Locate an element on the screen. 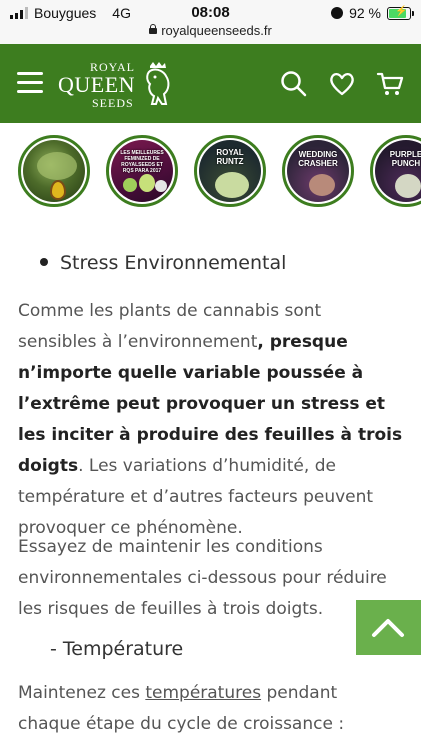 Image resolution: width=421 pixels, height=750 pixels. site-logo: ROYAL QUEEN SEEDS is located at coordinates (118, 85).